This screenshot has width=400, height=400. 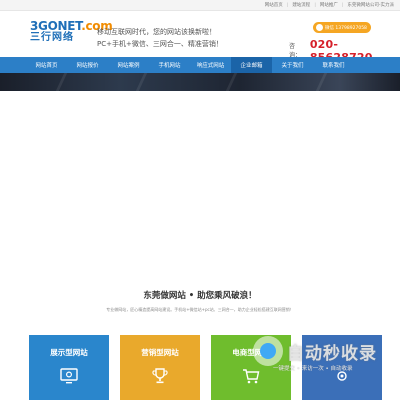 I want to click on trophy-icon, so click(x=160, y=376).